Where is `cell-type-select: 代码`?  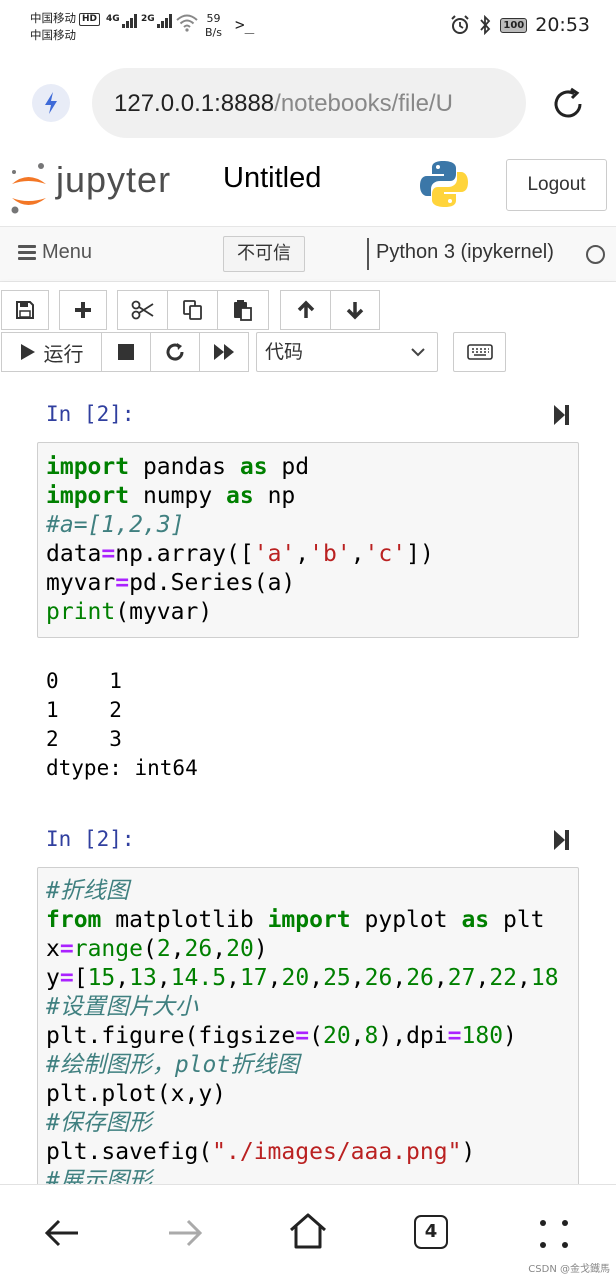
cell-type-select: 代码 is located at coordinates (347, 352).